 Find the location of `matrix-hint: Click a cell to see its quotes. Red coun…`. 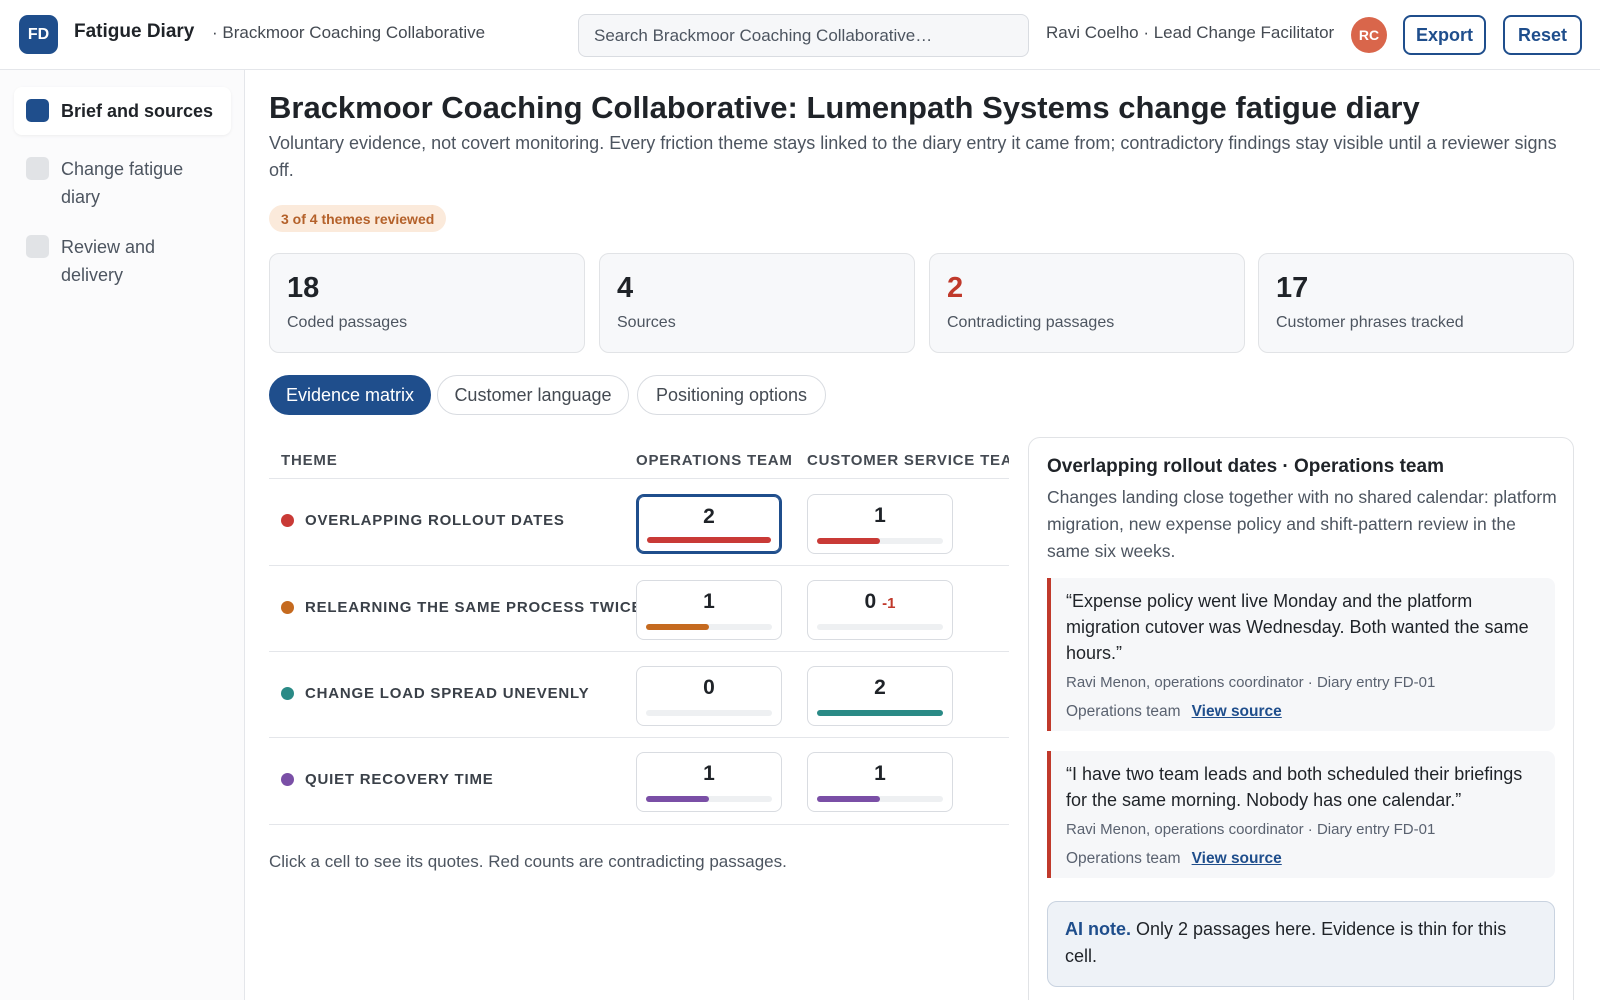

matrix-hint: Click a cell to see its quotes. Red coun… is located at coordinates (528, 861).